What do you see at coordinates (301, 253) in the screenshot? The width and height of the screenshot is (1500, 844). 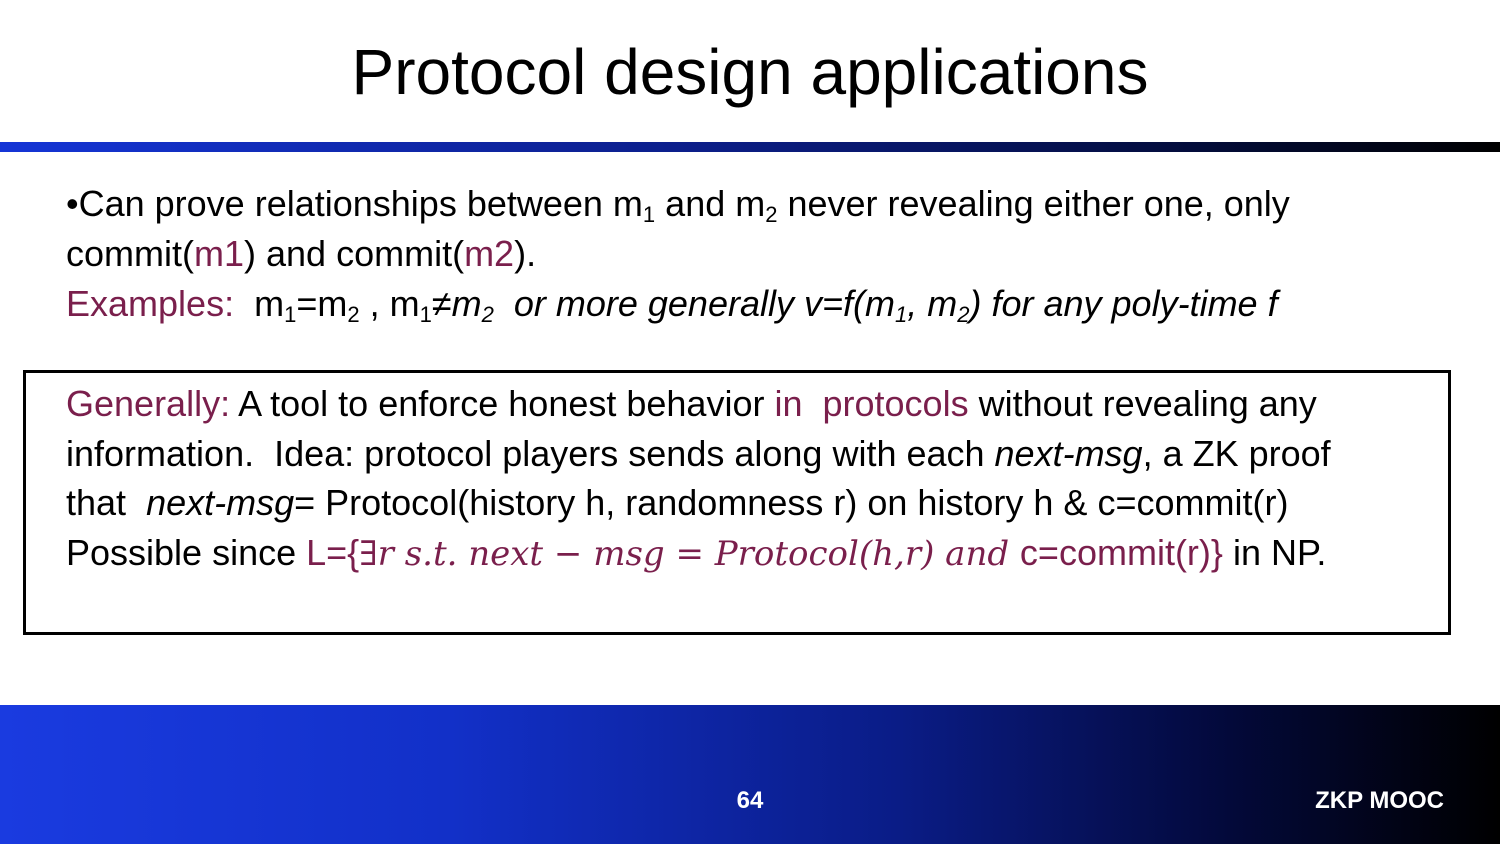 I see `bullet-line-2: commit(m1) and commit(m2).` at bounding box center [301, 253].